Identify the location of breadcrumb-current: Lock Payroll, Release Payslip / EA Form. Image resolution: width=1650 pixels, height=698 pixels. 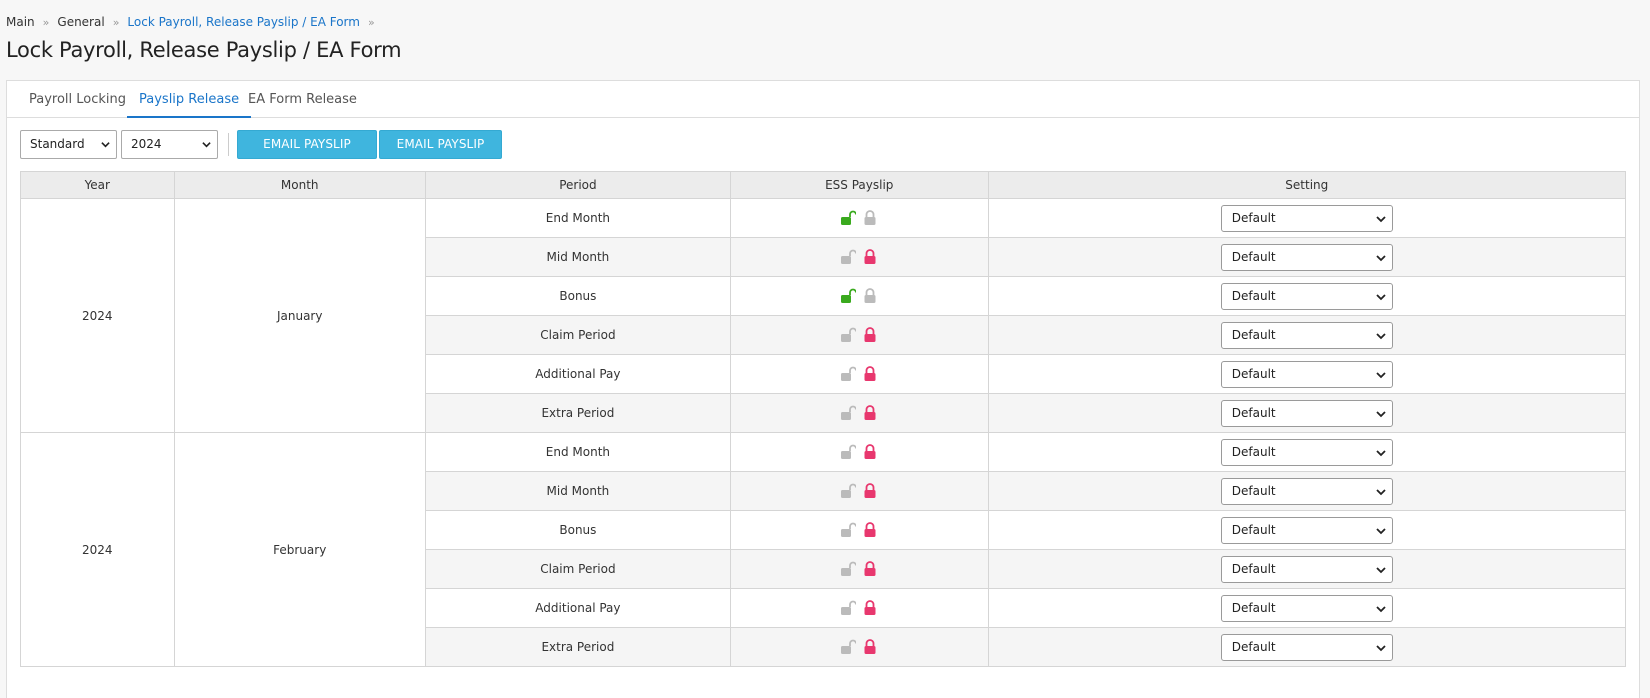
(243, 22).